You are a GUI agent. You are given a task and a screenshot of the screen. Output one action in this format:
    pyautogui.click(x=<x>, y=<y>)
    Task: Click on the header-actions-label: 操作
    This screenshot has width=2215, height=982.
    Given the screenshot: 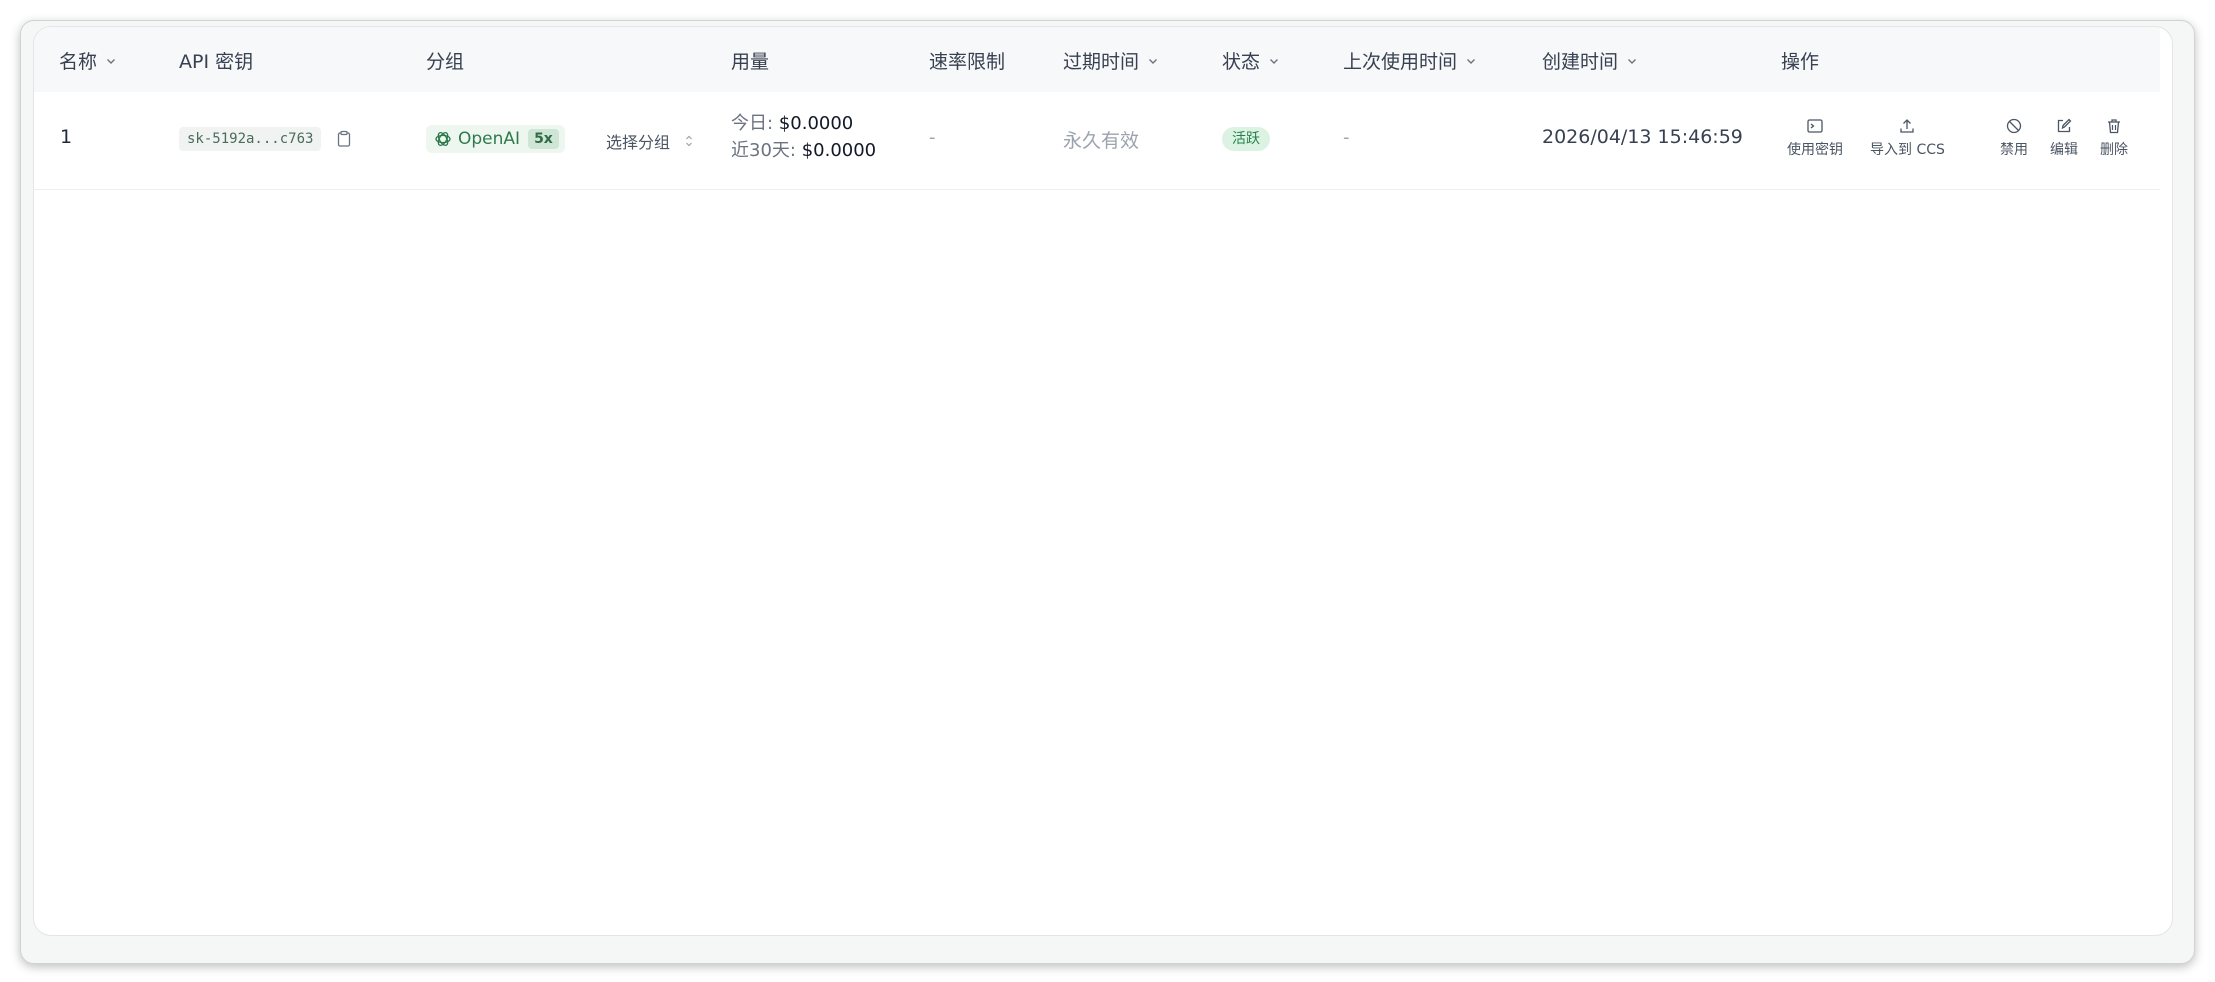 What is the action you would take?
    pyautogui.click(x=1800, y=62)
    